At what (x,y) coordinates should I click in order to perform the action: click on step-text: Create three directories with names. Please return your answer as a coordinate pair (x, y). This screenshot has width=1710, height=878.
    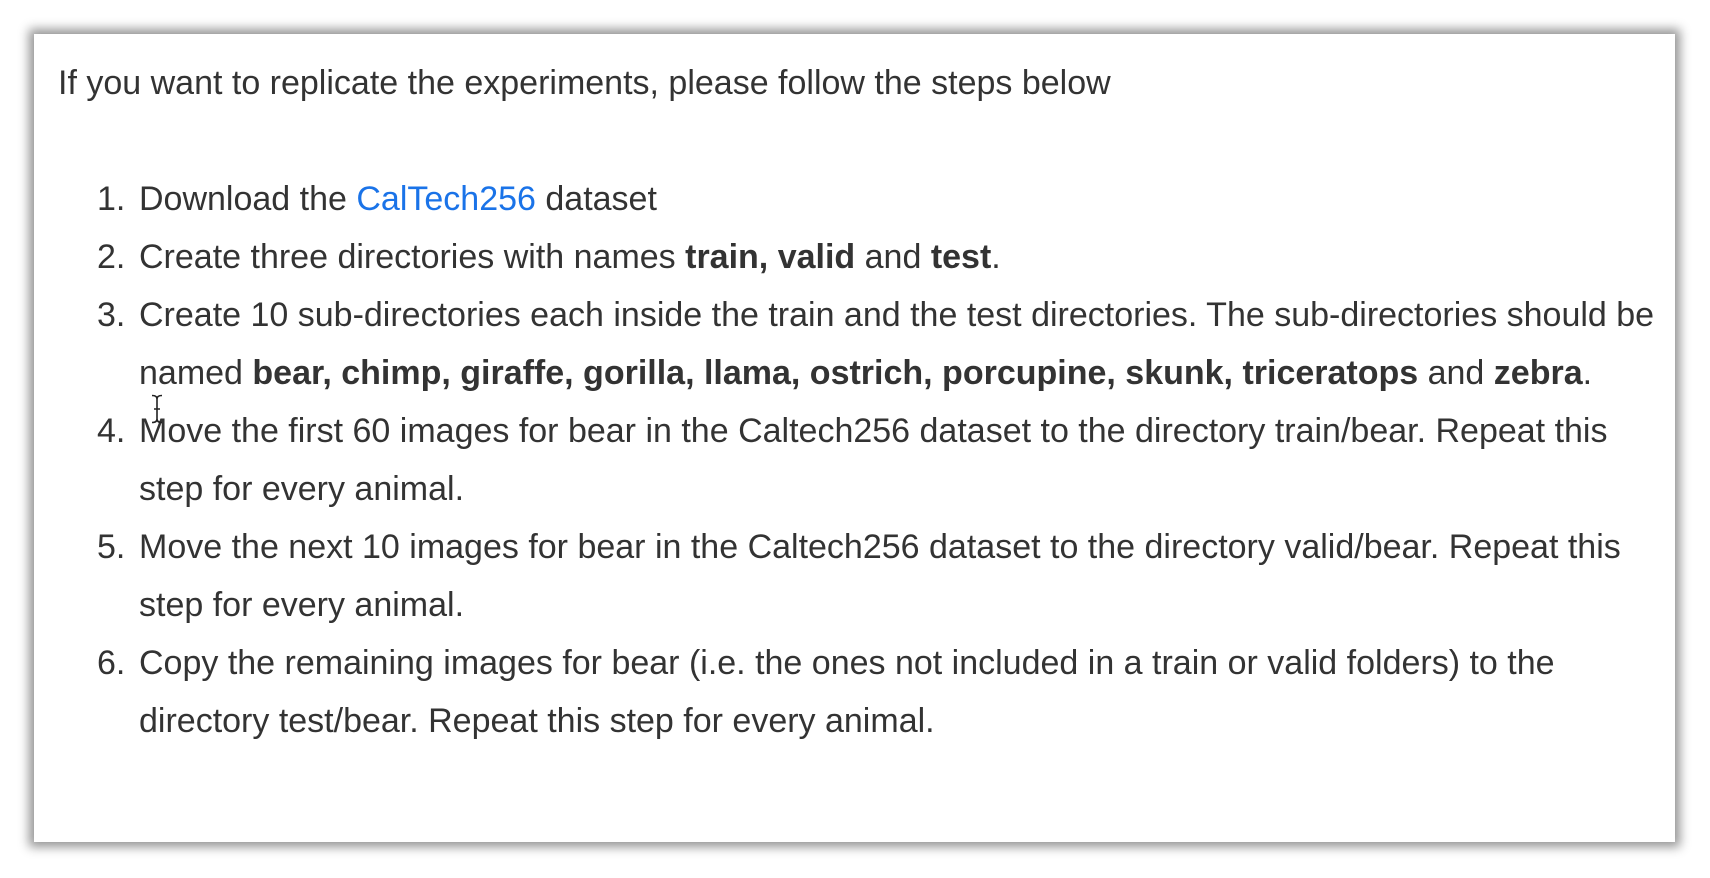
    Looking at the image, I should click on (412, 257).